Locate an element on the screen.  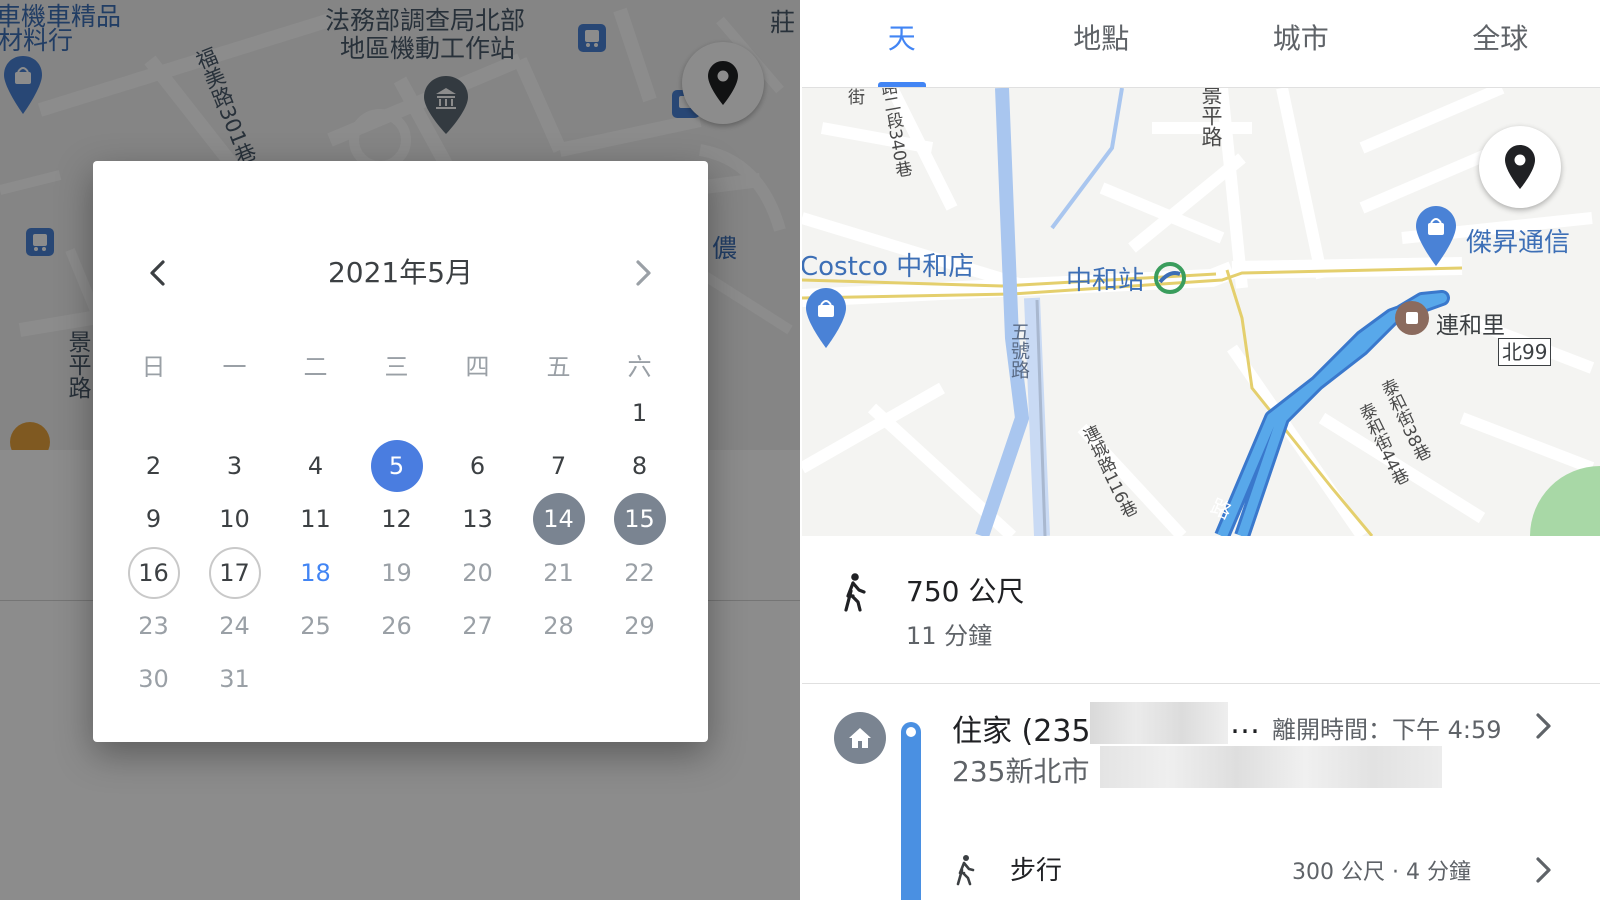
route-timeline is located at coordinates (911, 811).